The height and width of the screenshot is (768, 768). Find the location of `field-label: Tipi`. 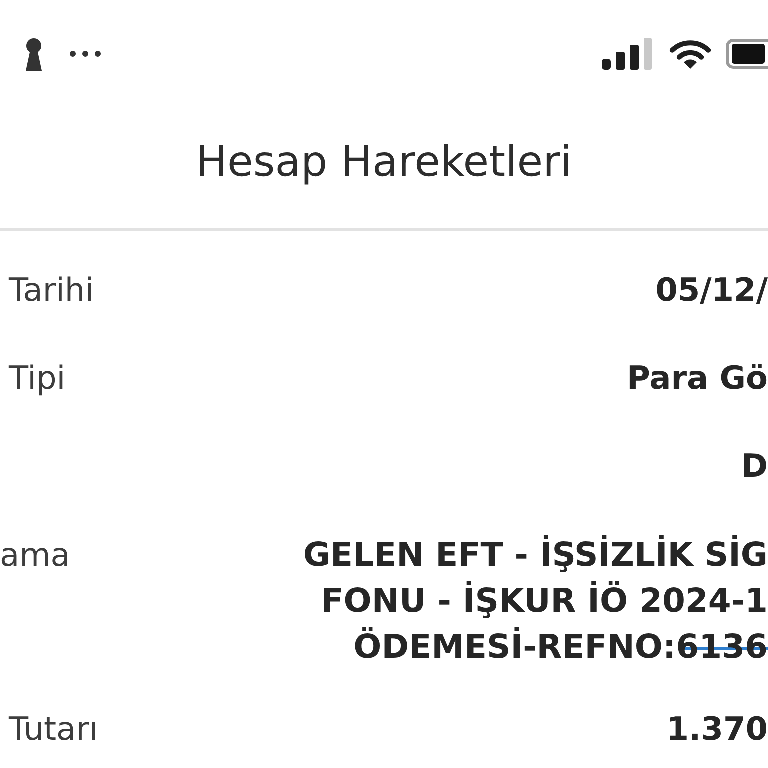

field-label: Tipi is located at coordinates (37, 378).